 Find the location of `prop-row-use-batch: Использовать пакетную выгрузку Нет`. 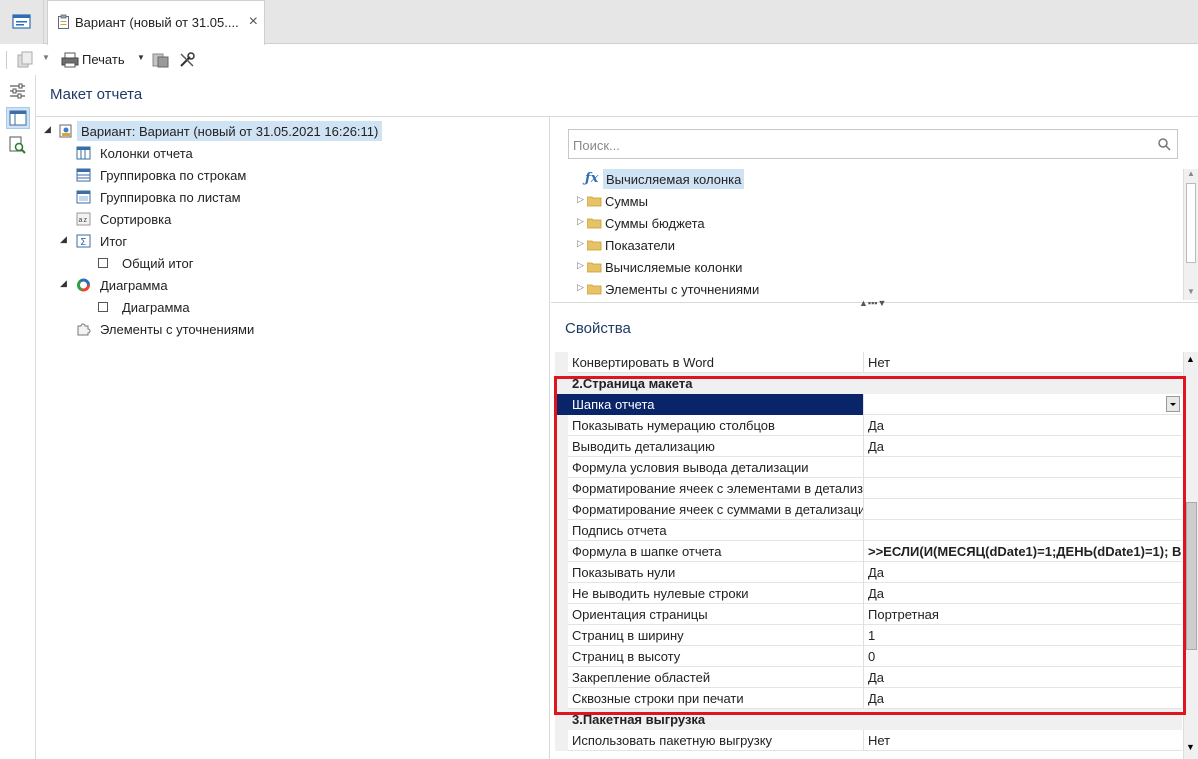

prop-row-use-batch: Использовать пакетную выгрузку Нет is located at coordinates (868, 740).